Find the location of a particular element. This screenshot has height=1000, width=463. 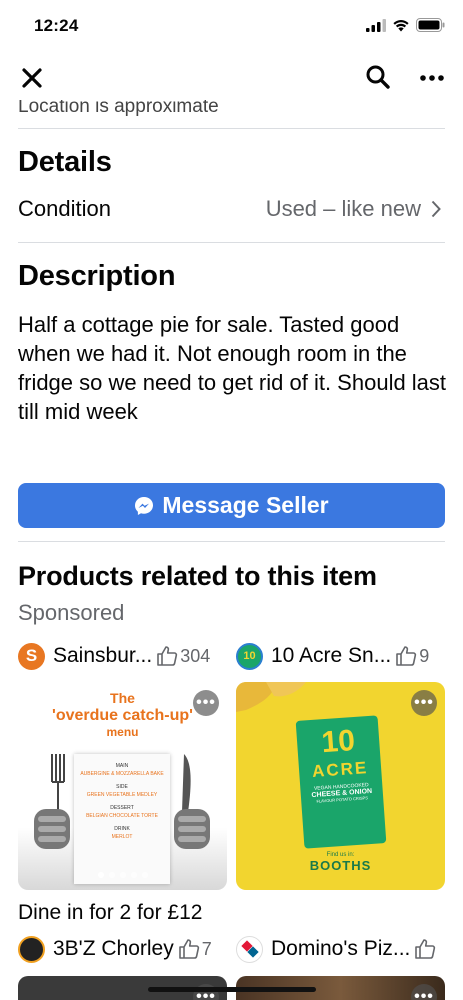

domino-tile-icon is located at coordinates (249, 949).